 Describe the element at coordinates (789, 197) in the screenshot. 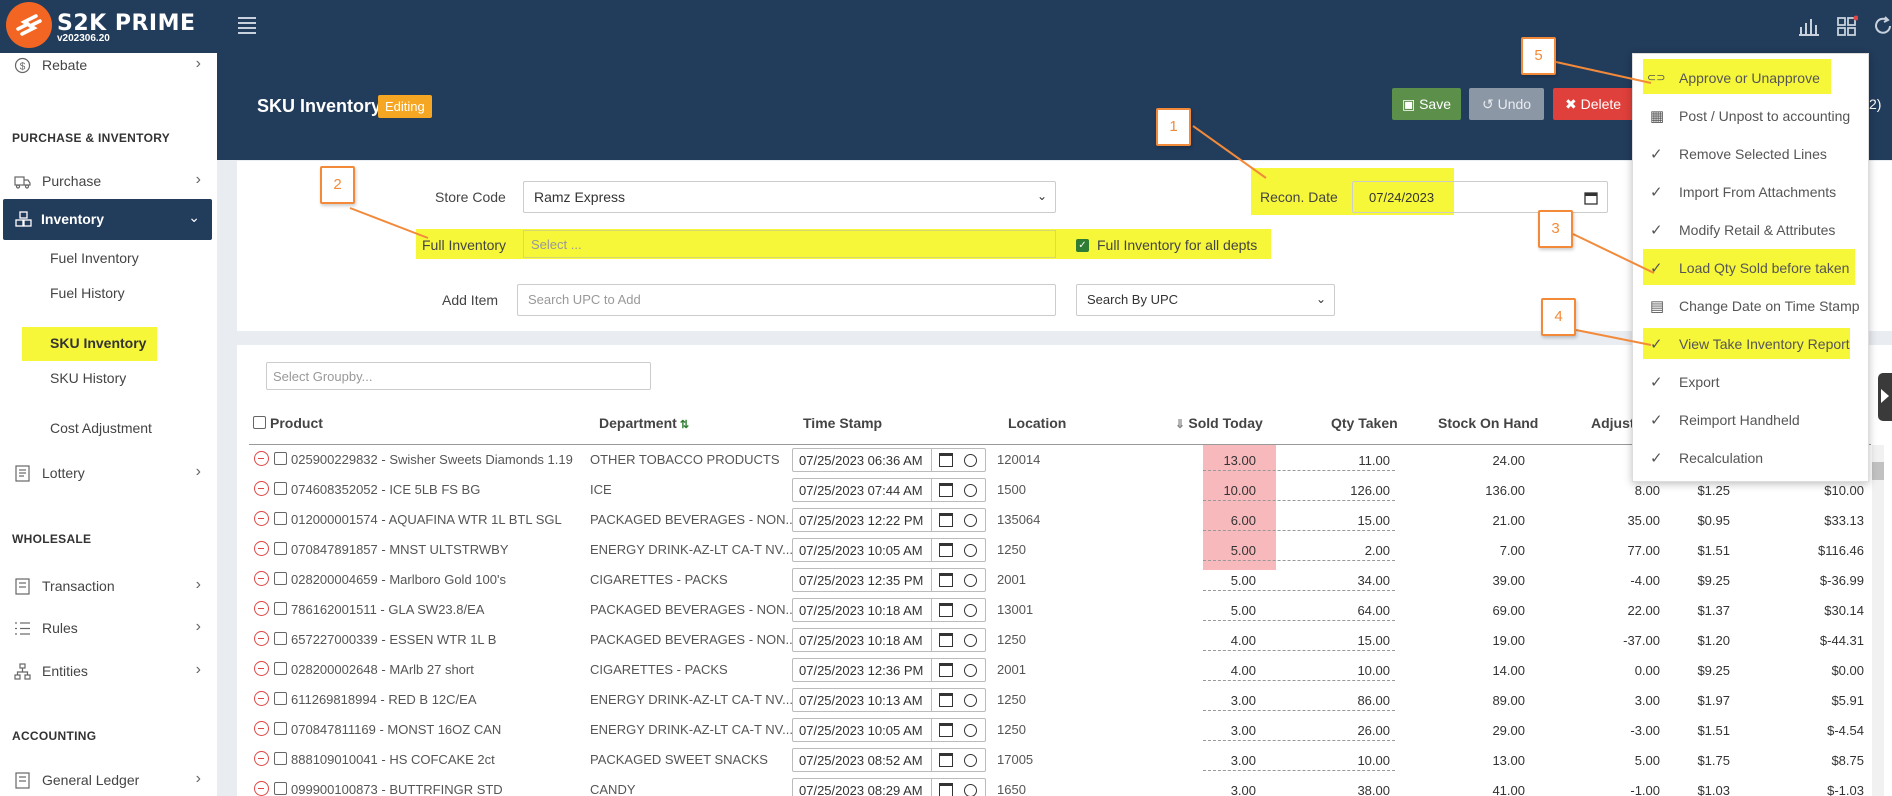

I see `store-code-select: Ramz Express ⌄` at that location.